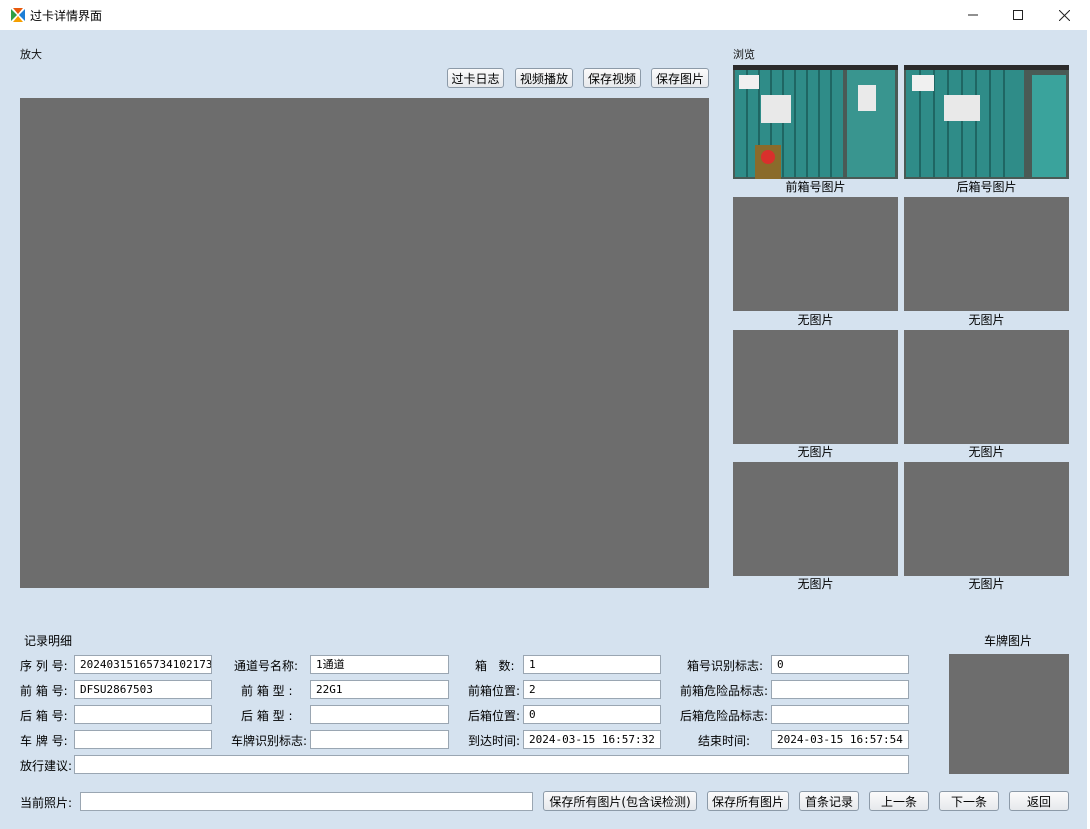 Image resolution: width=1090 pixels, height=829 pixels. What do you see at coordinates (143, 689) in the screenshot?
I see `front-box-no-field: DFSU2867503` at bounding box center [143, 689].